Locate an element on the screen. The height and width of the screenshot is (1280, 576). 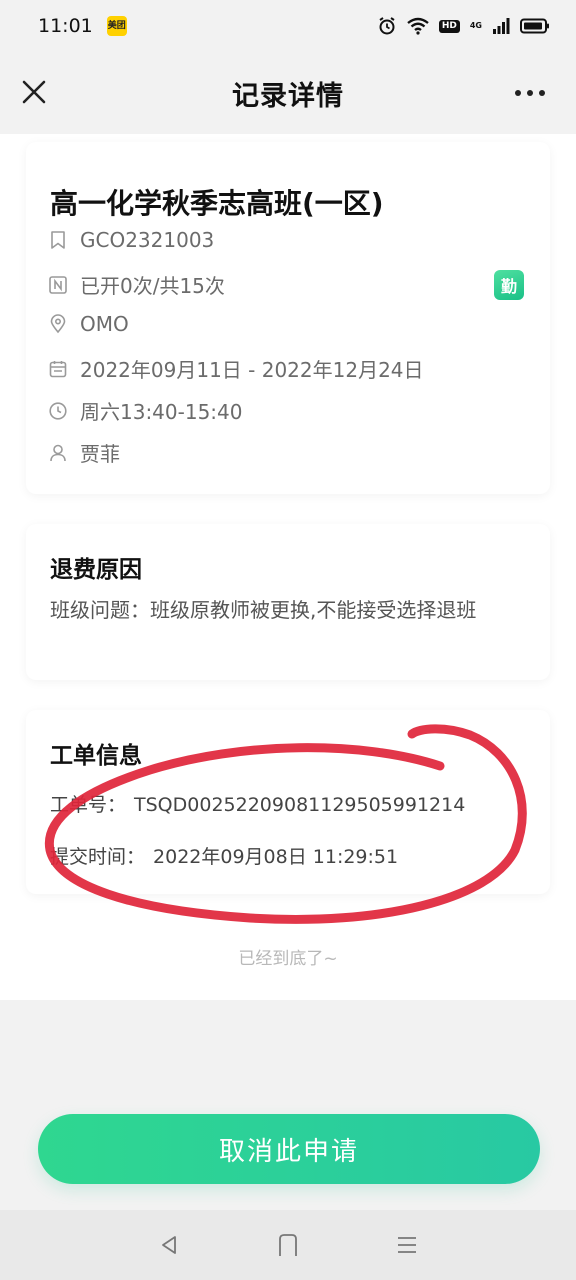
ticket-time-row: 提交时间： 2022年09月08日 11:29:51 is located at coordinates (224, 855).